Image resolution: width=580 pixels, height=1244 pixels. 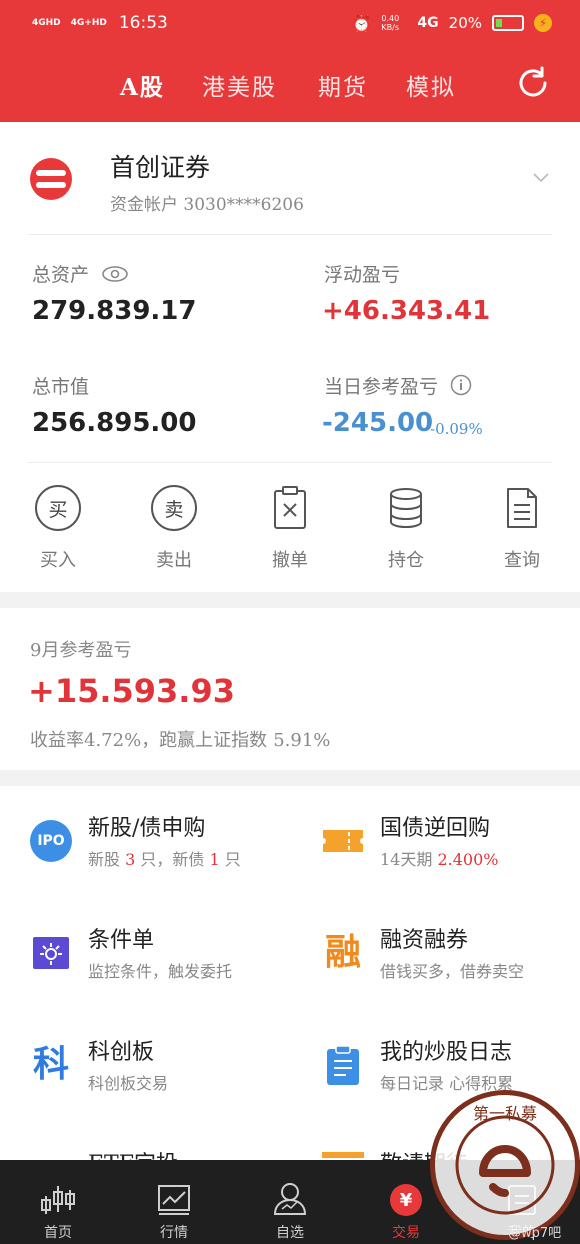 What do you see at coordinates (452, 971) in the screenshot?
I see `margin-trading-description: 借钱买多，借券卖空` at bounding box center [452, 971].